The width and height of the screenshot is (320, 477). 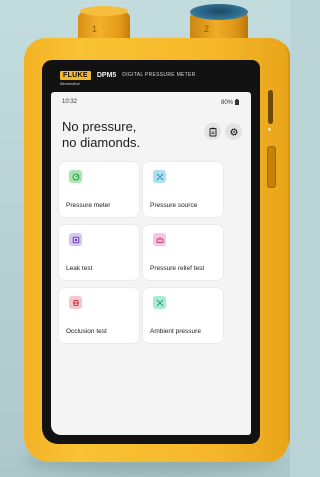 What do you see at coordinates (101, 142) in the screenshot?
I see `title-line-2: no diamonds.` at bounding box center [101, 142].